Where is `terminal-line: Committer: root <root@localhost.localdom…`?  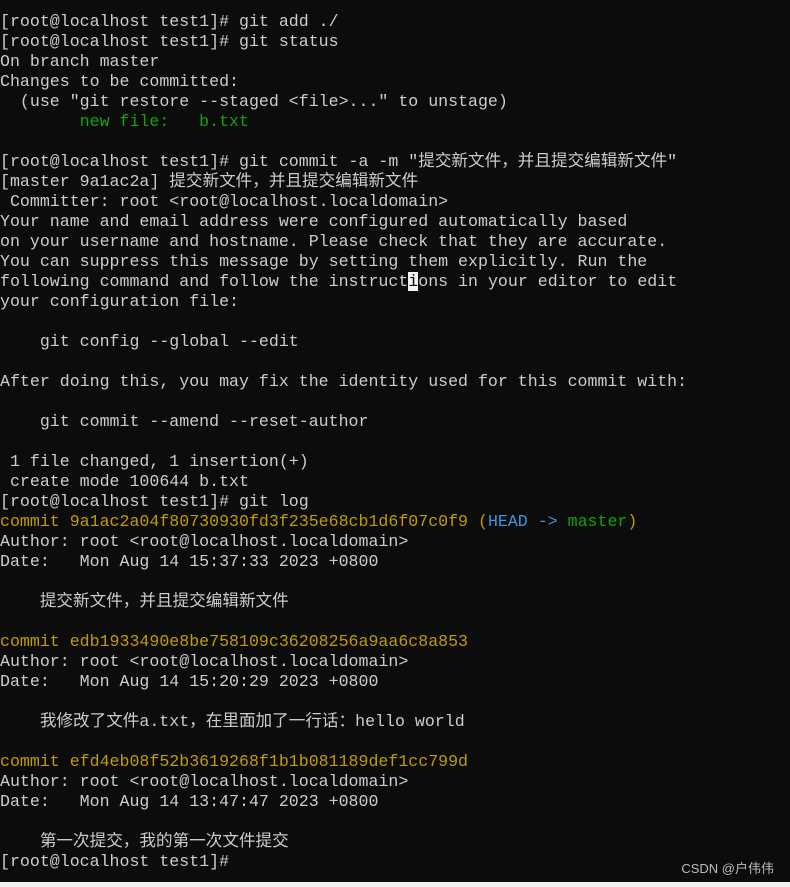 terminal-line: Committer: root <root@localhost.localdom… is located at coordinates (343, 202).